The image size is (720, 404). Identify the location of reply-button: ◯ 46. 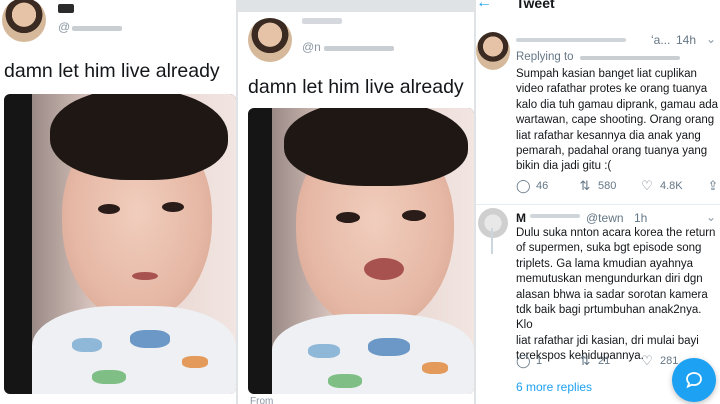
(547, 185).